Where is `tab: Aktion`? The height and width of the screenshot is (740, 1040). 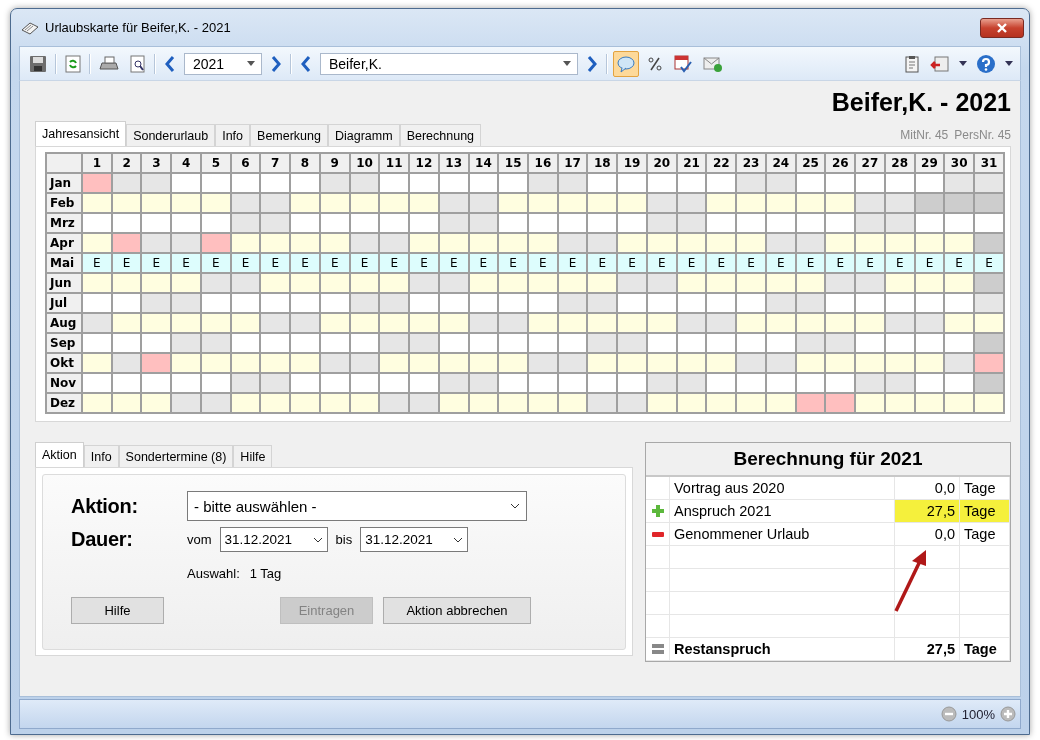
tab: Aktion is located at coordinates (59, 454).